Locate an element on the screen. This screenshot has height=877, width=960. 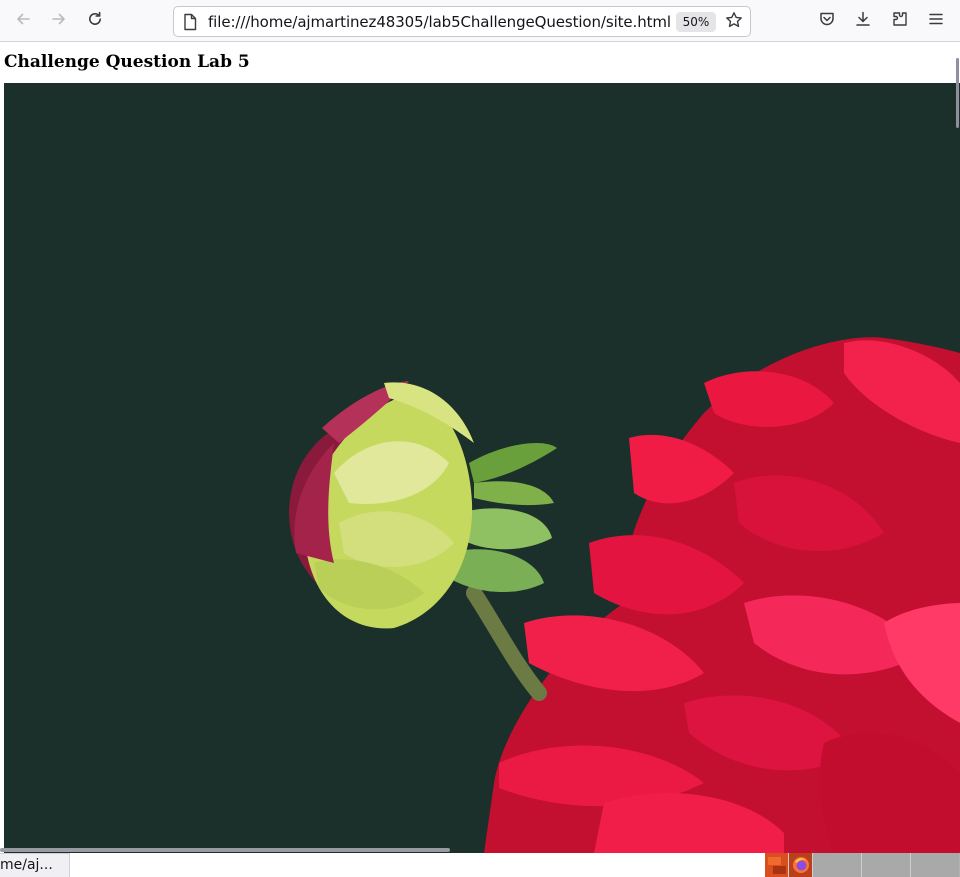
back-button is located at coordinates (23, 21).